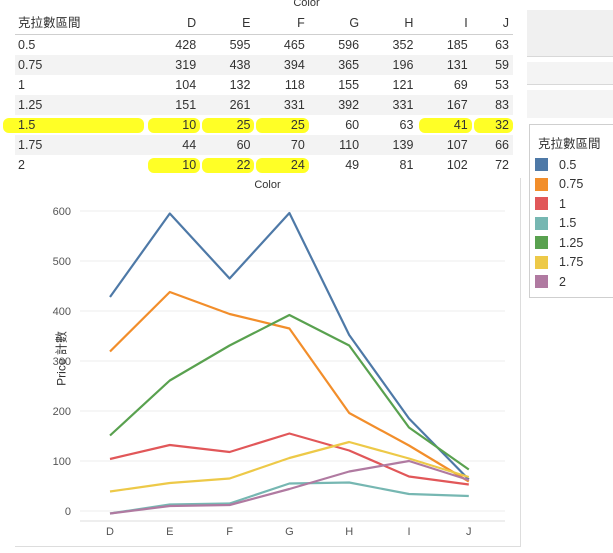 This screenshot has width=613, height=553. I want to click on table-row: 1 104 132 118 155 121 69 53, so click(264, 85).